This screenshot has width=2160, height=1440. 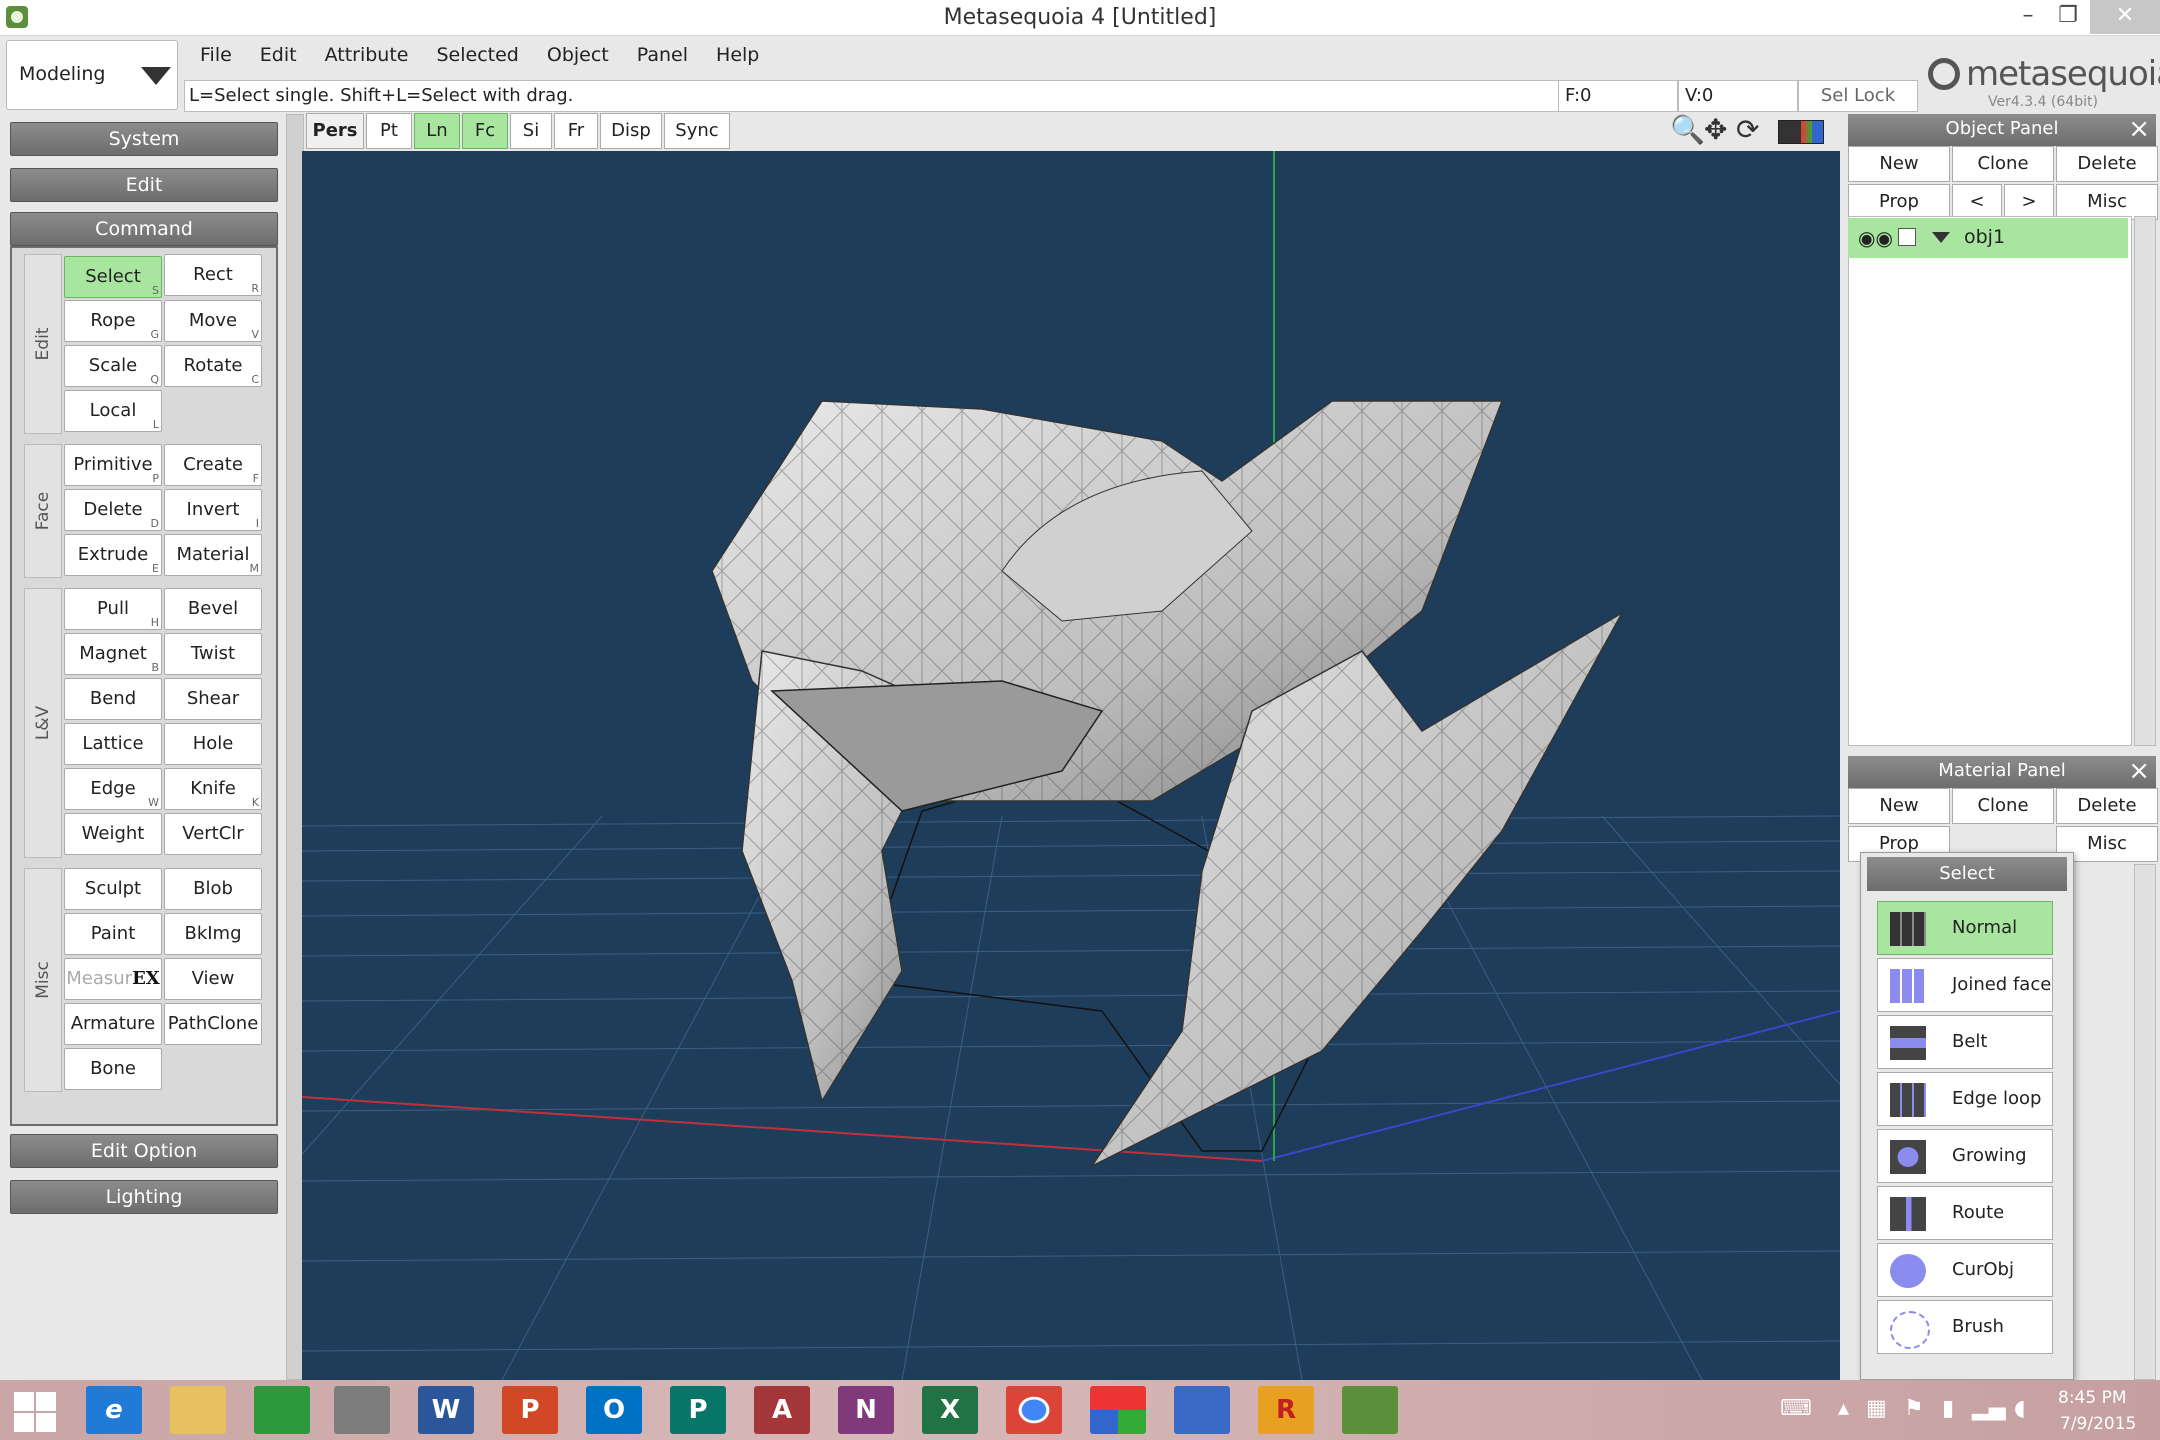 What do you see at coordinates (2003, 806) in the screenshot?
I see `material-clone-button: Clone` at bounding box center [2003, 806].